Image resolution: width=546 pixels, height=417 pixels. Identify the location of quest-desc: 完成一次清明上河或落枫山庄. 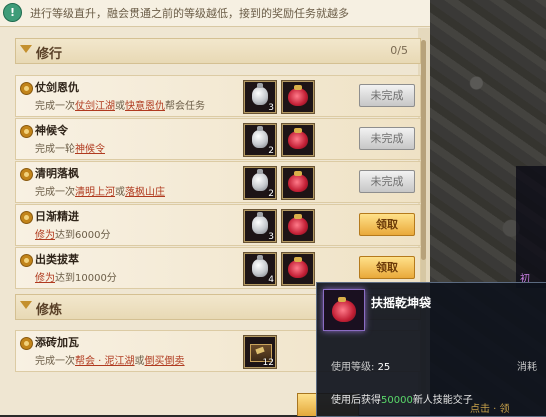
(100, 190).